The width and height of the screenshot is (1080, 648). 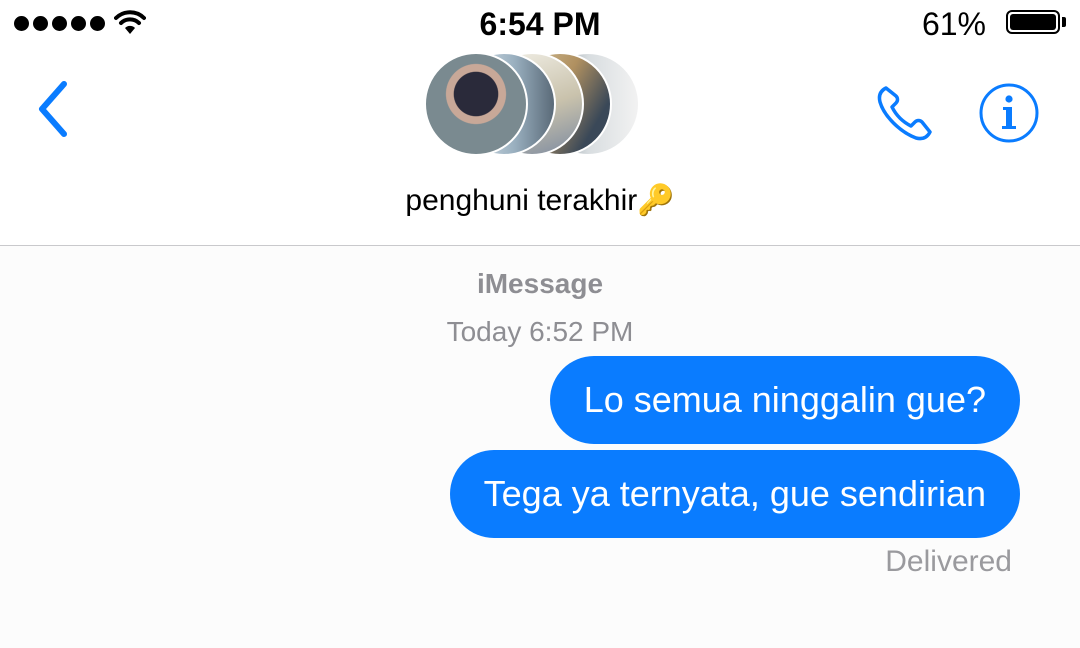 What do you see at coordinates (734, 494) in the screenshot?
I see `message-bubble-sent: Tega ya ternyata, gue sendirian` at bounding box center [734, 494].